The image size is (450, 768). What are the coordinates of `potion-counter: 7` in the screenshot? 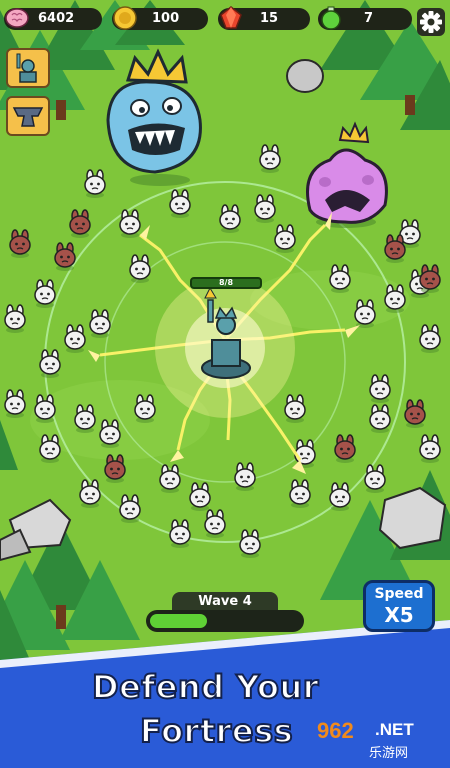 It's located at (365, 18).